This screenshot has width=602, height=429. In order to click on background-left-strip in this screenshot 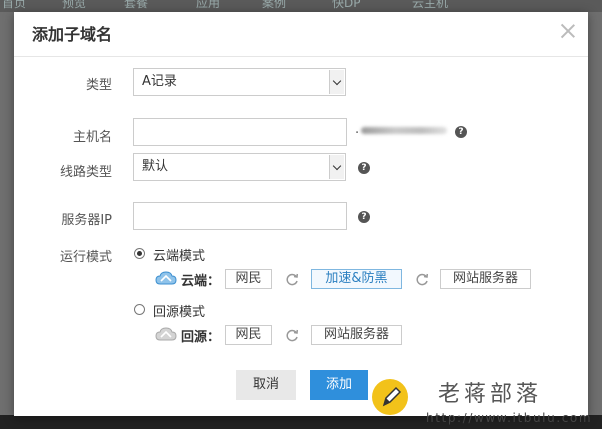, I will do `click(7, 220)`.